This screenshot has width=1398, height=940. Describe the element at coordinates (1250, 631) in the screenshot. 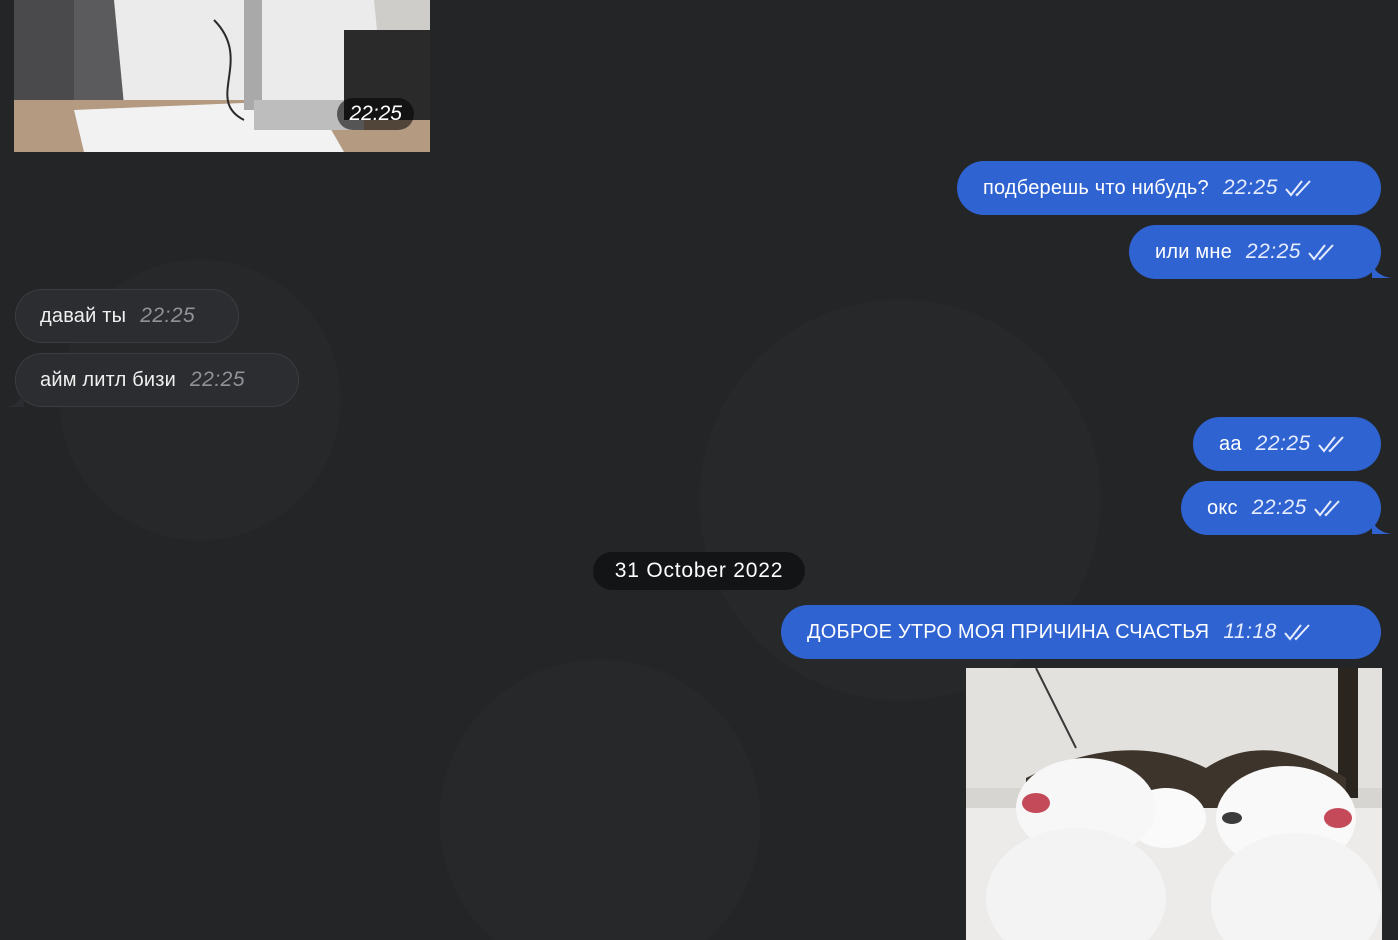

I see `message-time: 11:18` at that location.